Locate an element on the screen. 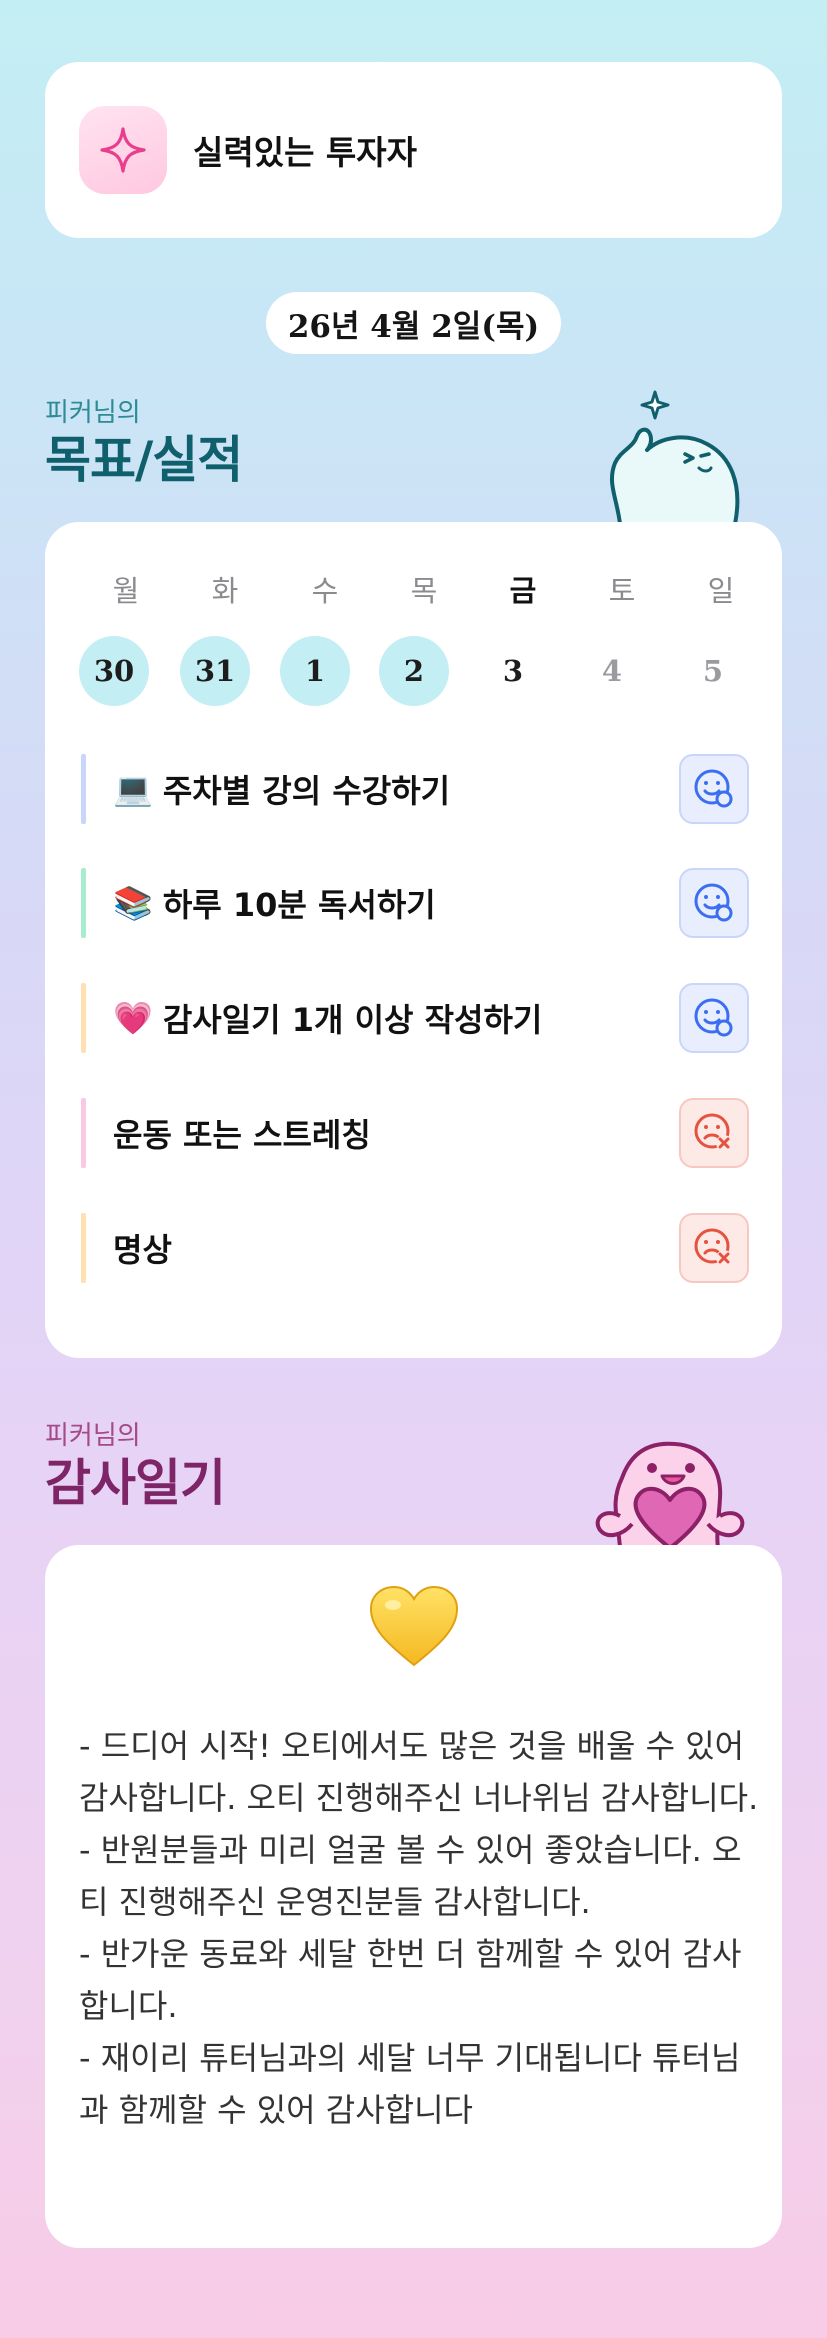 The image size is (827, 2338). weekday-mon: 월 is located at coordinates (126, 591).